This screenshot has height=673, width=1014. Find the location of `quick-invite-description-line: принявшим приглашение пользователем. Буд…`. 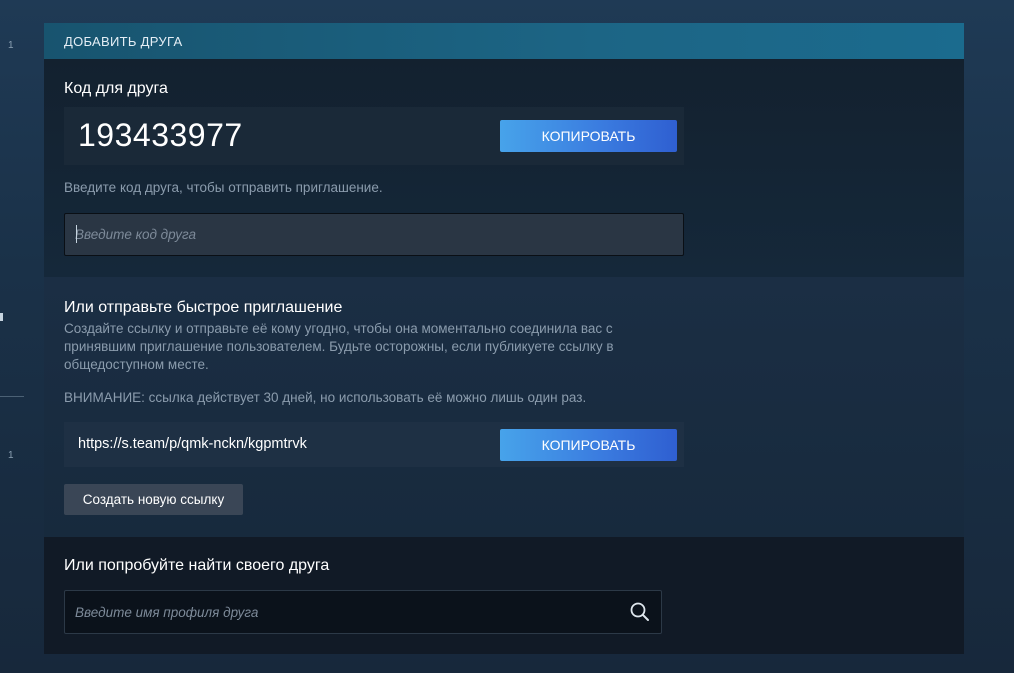

quick-invite-description-line: принявшим приглашение пользователем. Буд… is located at coordinates (339, 346).